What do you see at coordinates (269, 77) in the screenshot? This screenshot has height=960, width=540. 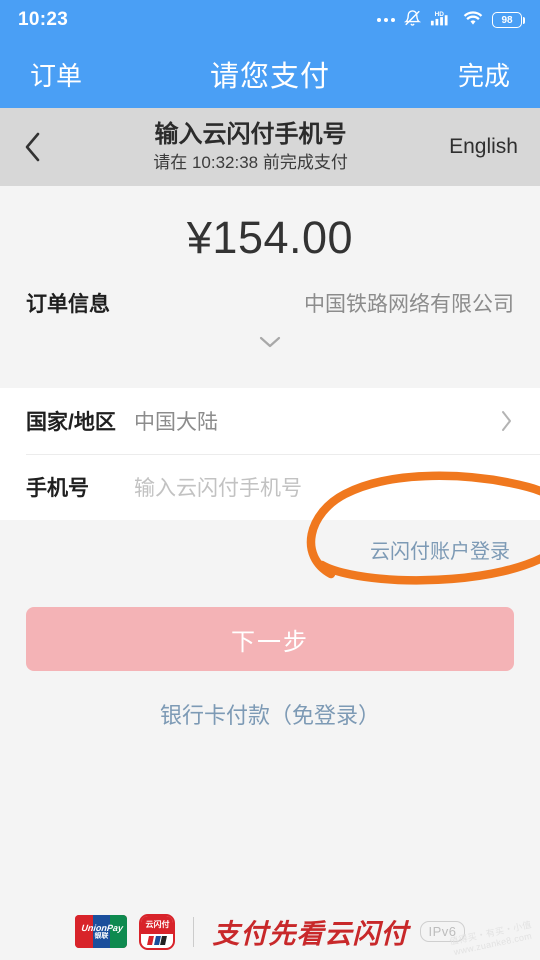 I see `page-title: 请您支付` at bounding box center [269, 77].